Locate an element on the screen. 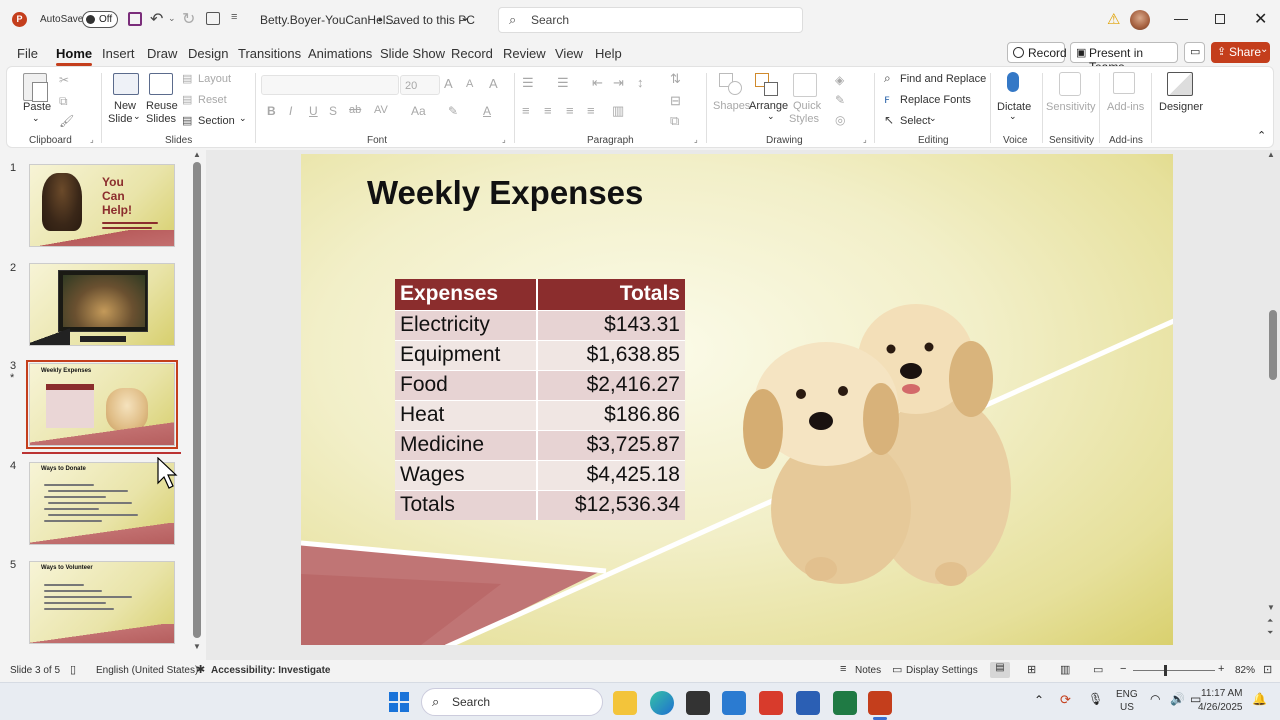 This screenshot has height=720, width=1280. table-cell: $186.86 is located at coordinates (611, 414).